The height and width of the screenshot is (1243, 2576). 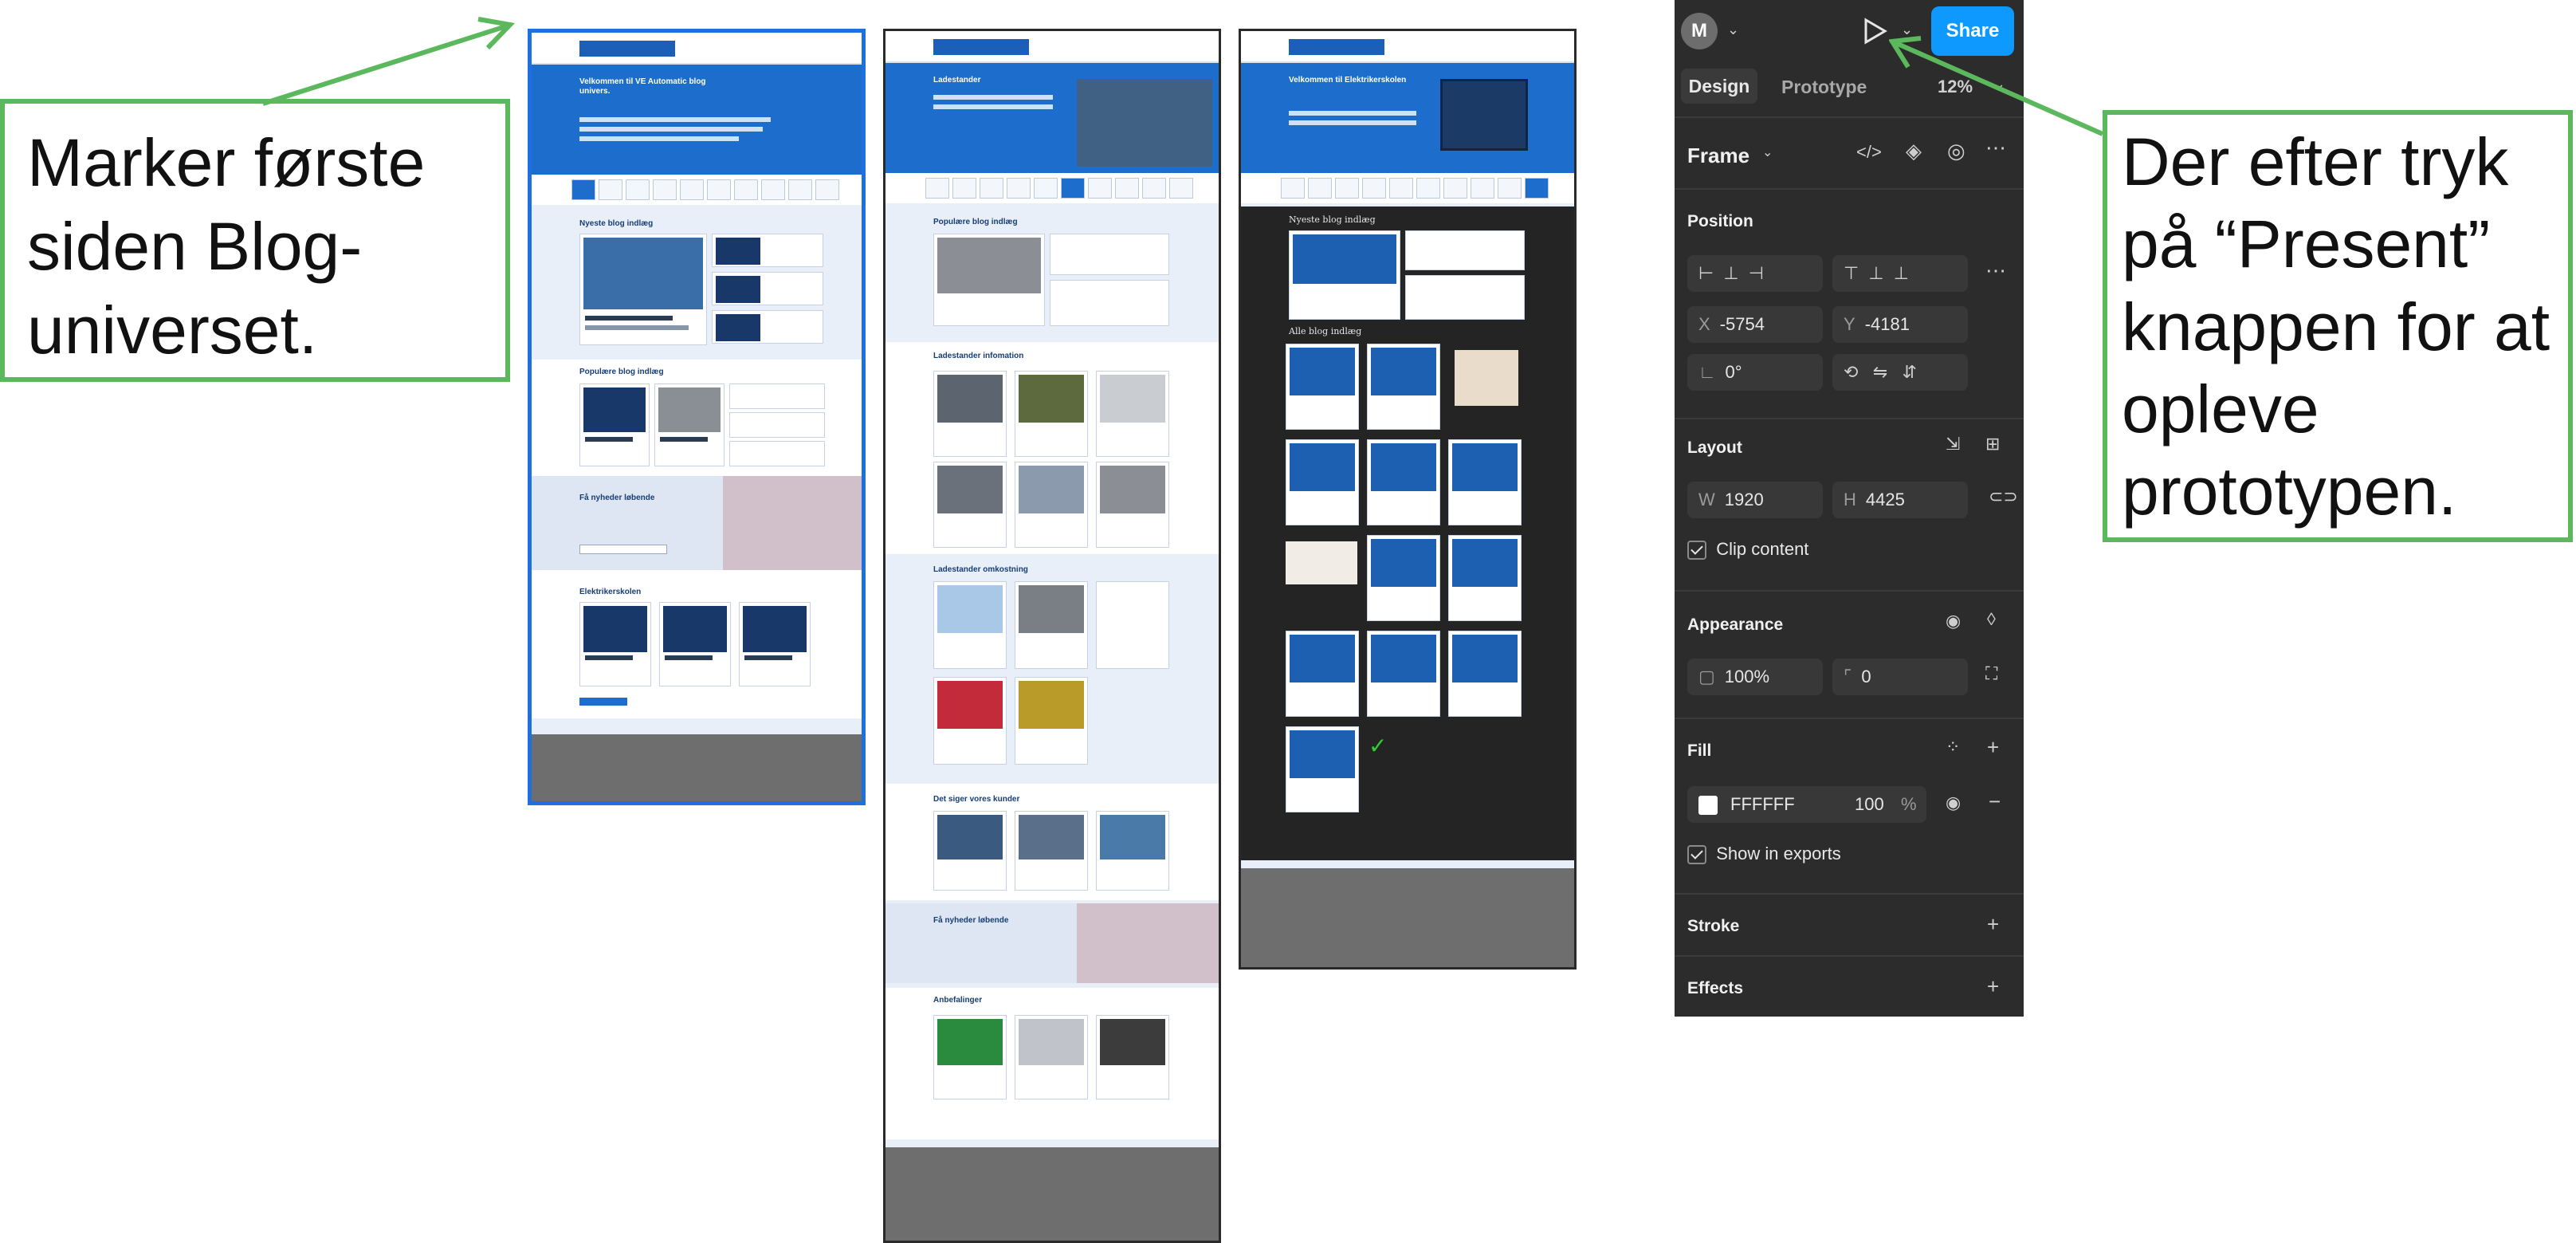 I want to click on section-title: Elektrikerskolen, so click(x=610, y=592).